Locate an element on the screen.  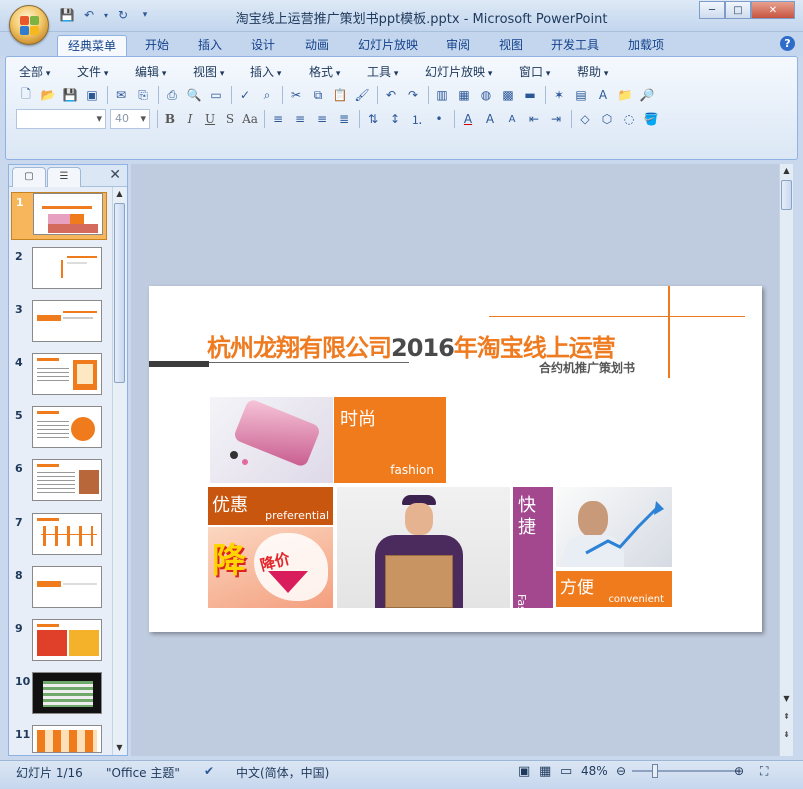
thumbnail-1: 1 is located at coordinates (59, 216).